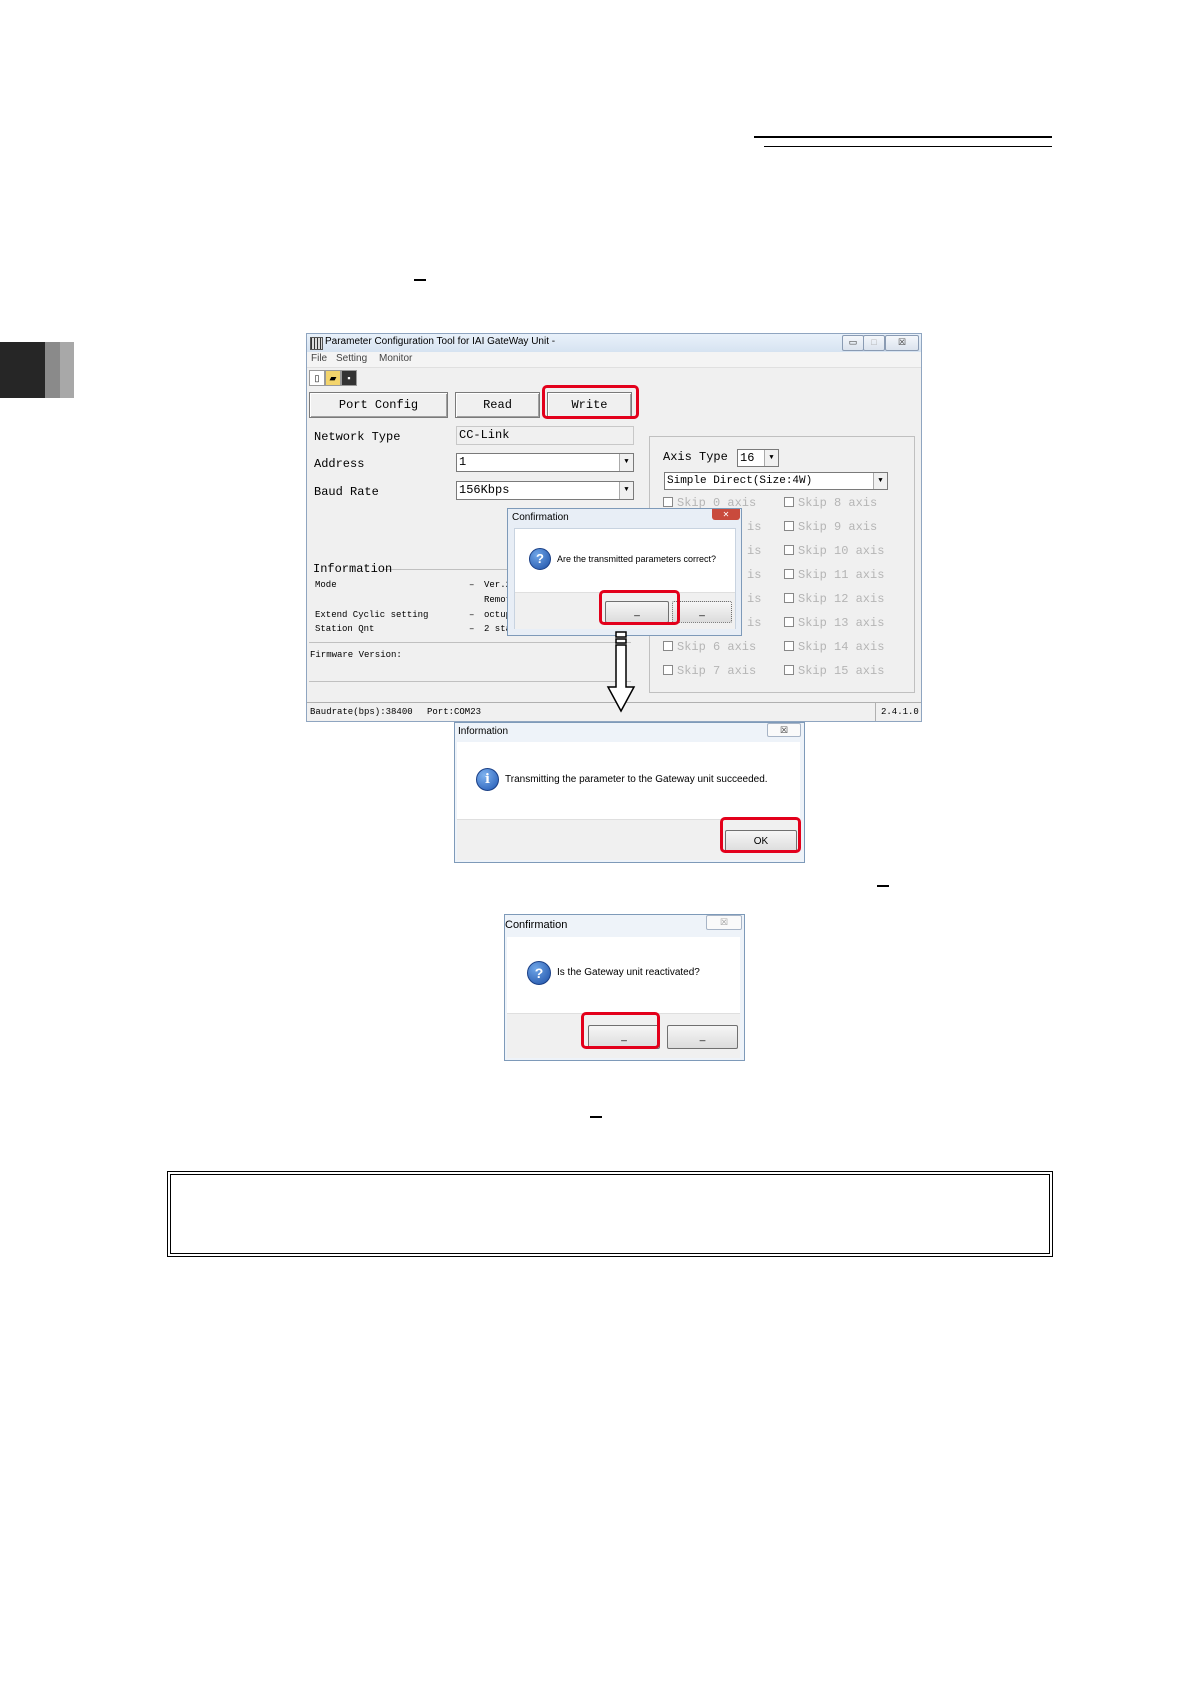 This screenshot has width=1191, height=1684. What do you see at coordinates (536, 925) in the screenshot?
I see `confirm-dialog-2-title: Confirmation` at bounding box center [536, 925].